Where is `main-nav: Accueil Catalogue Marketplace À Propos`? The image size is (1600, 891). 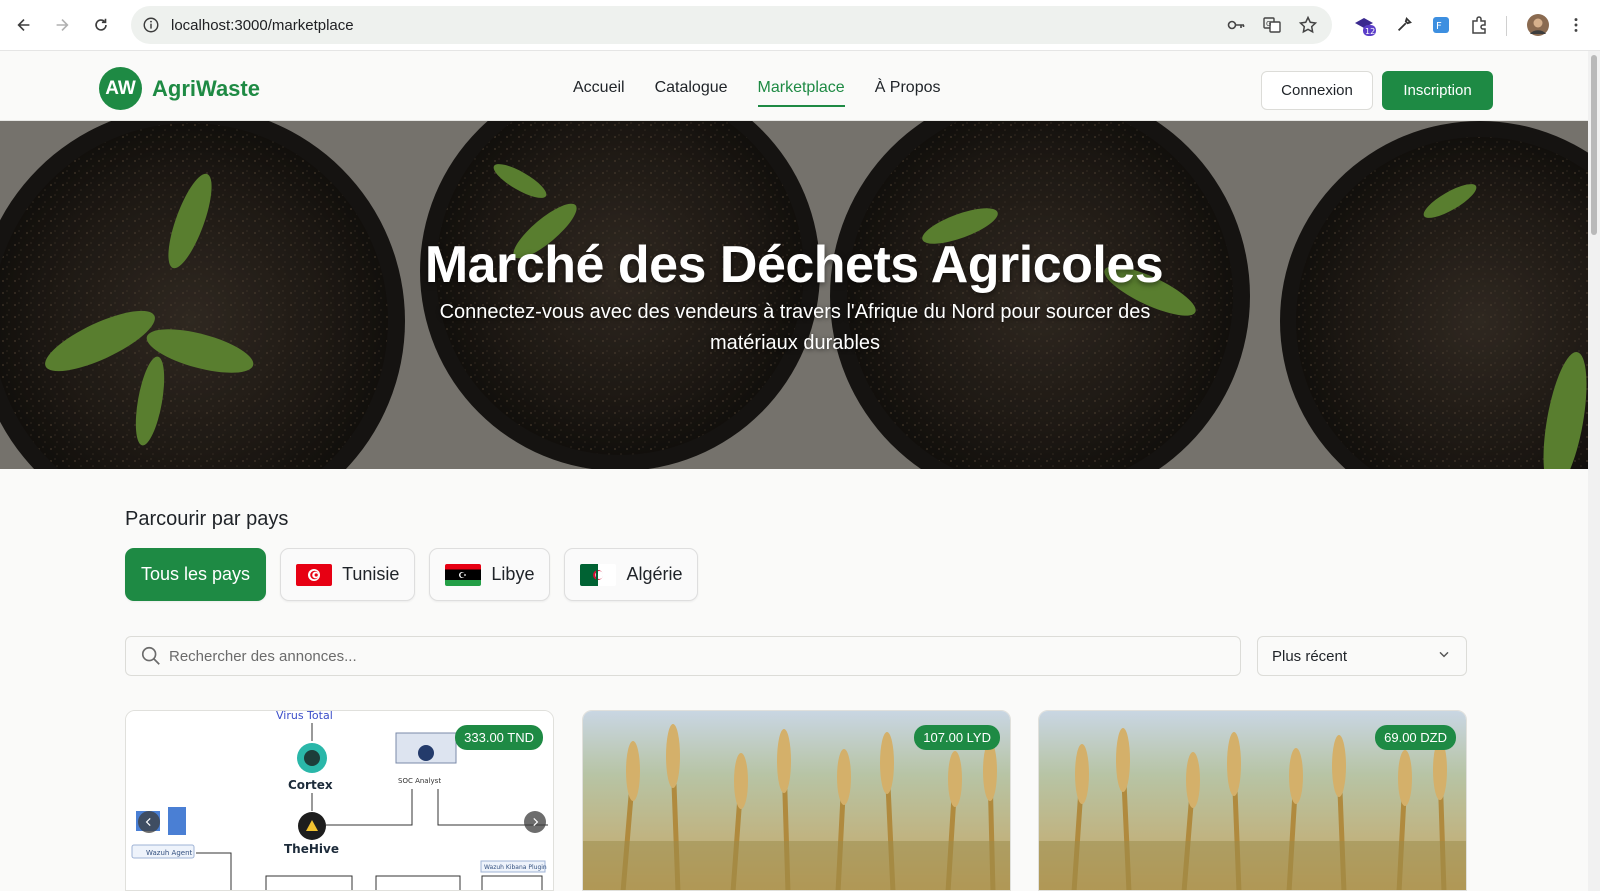
main-nav: Accueil Catalogue Marketplace À Propos is located at coordinates (757, 93).